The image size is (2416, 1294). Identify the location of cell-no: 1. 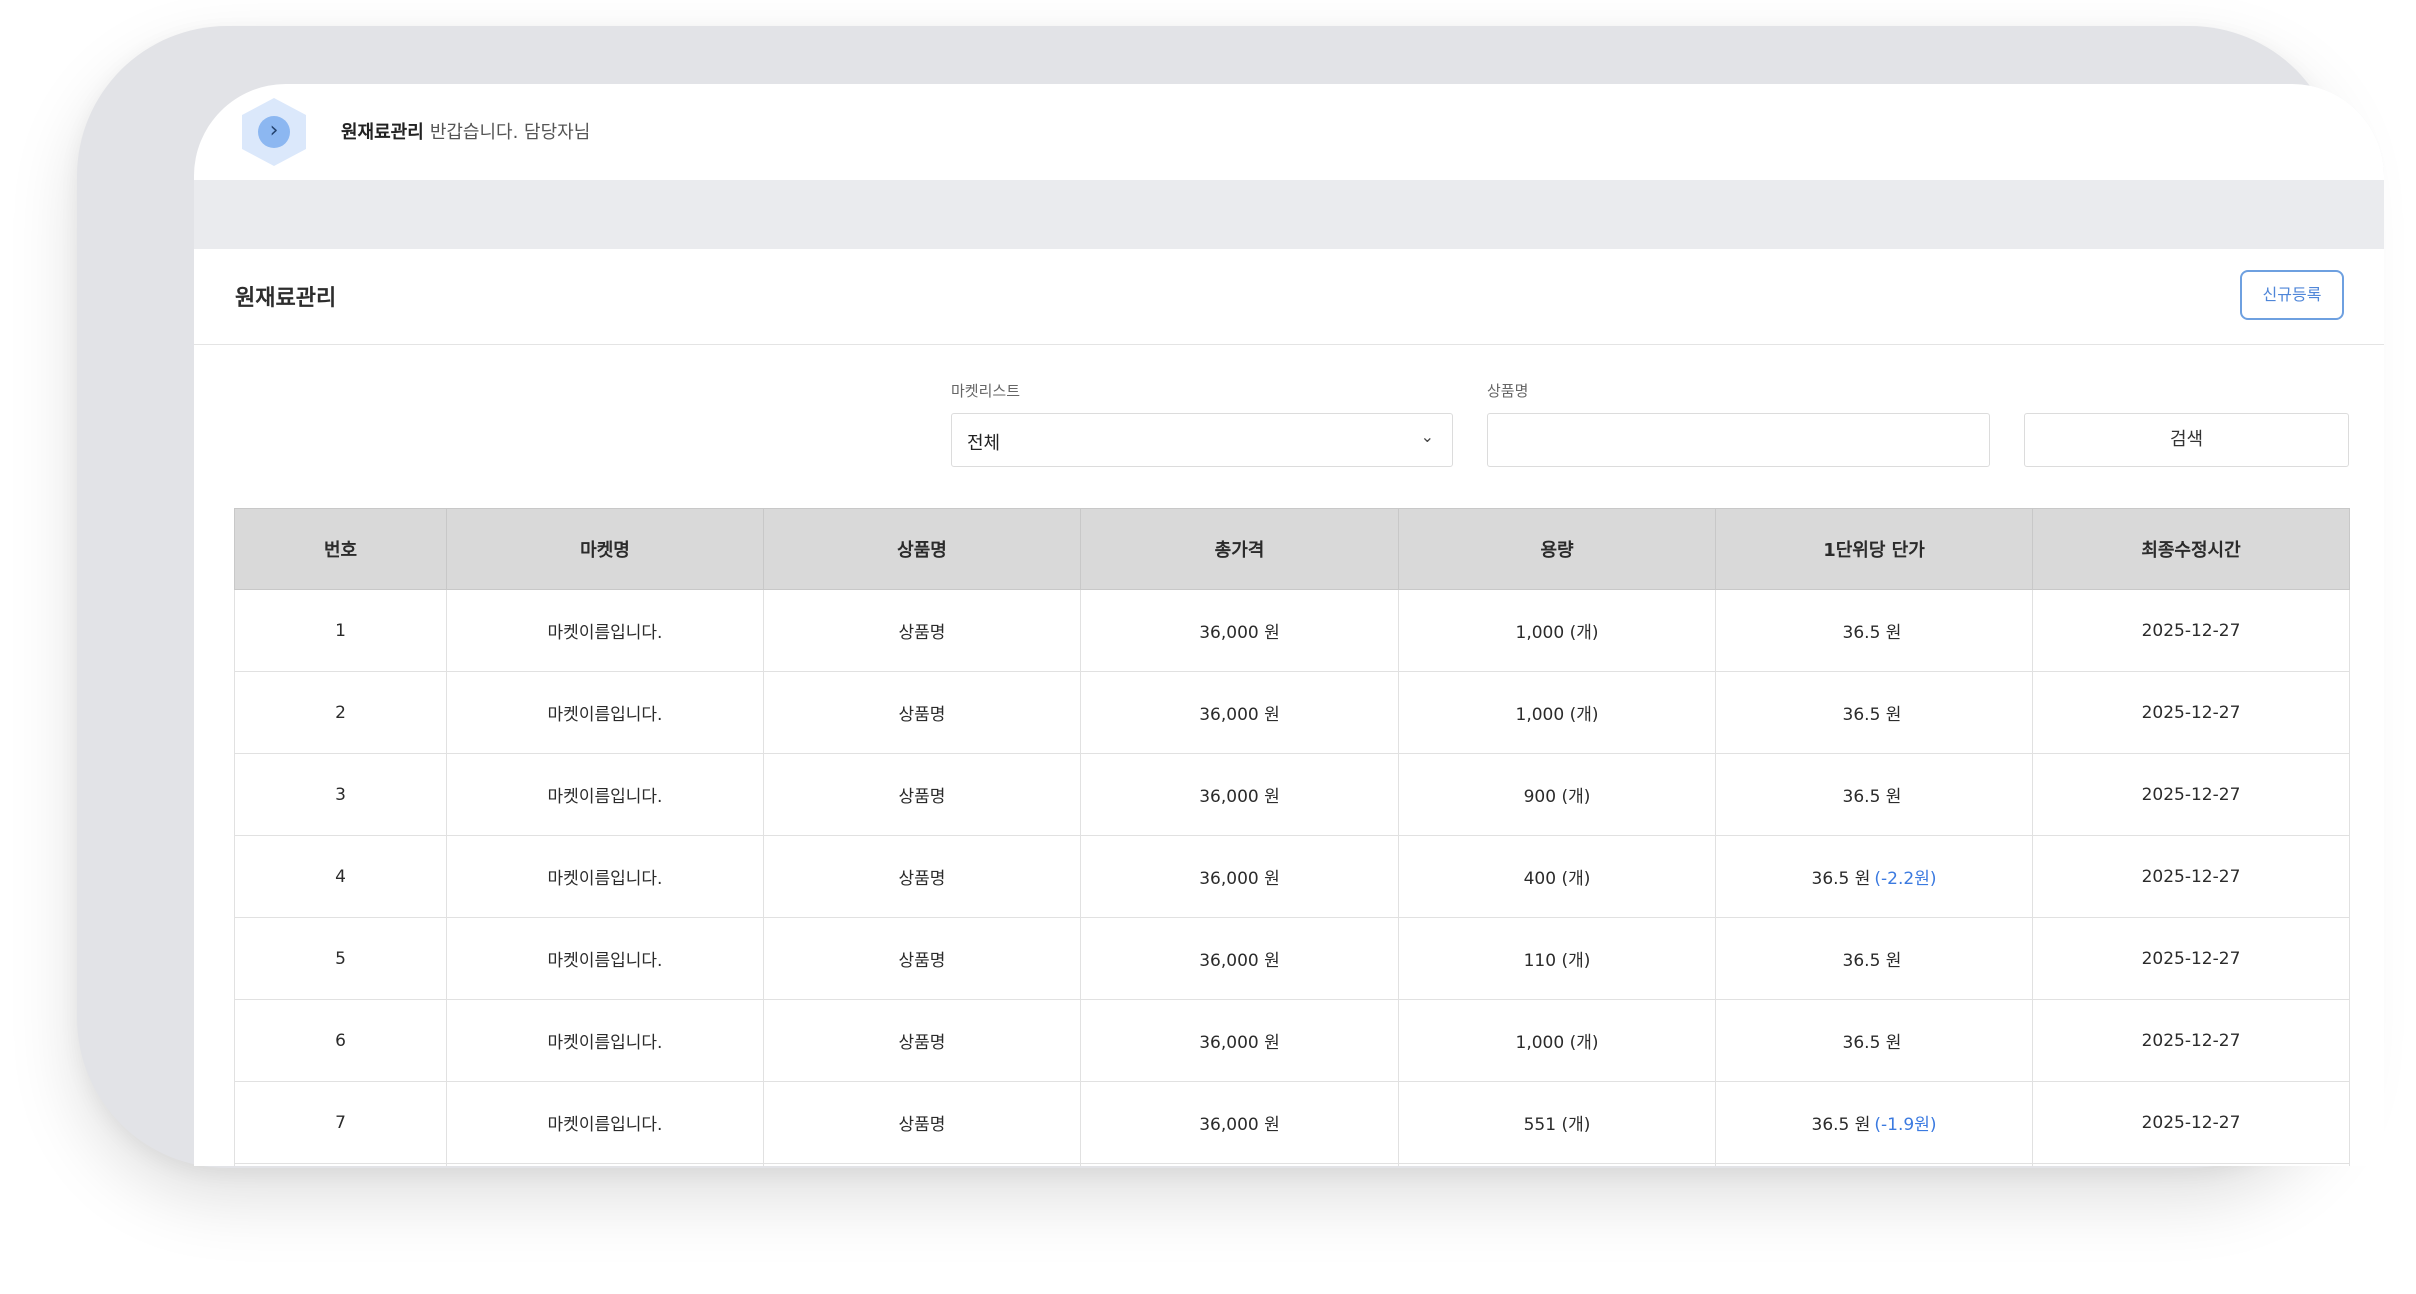
(340, 630).